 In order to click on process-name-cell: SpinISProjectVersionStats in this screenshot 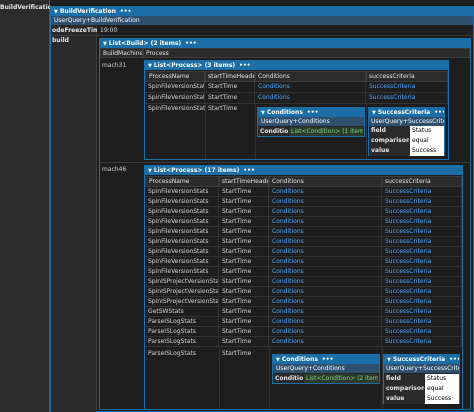, I will do `click(182, 302)`.